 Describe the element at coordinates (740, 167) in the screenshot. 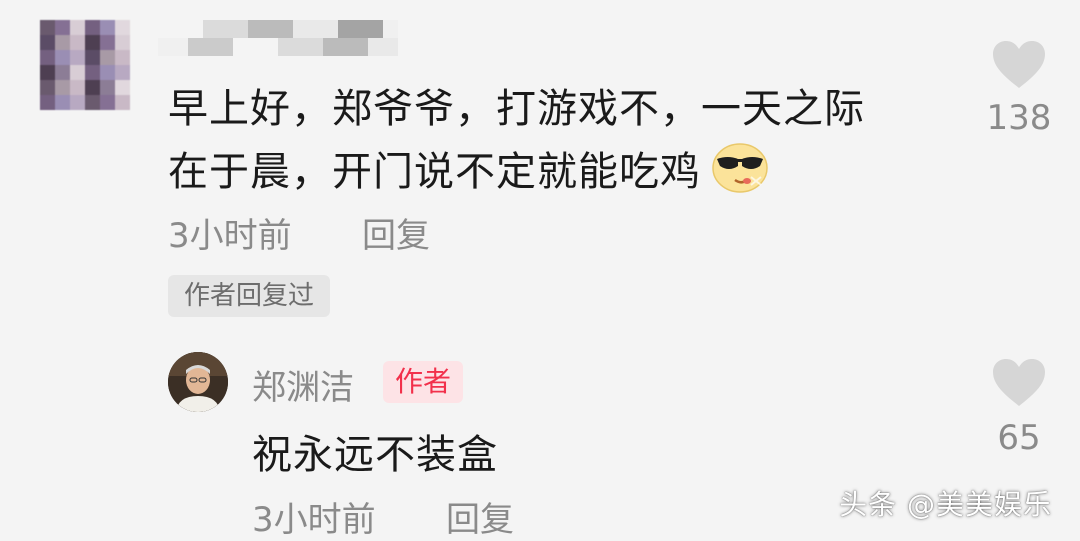

I see `sunglasses-smirk-emoji-icon` at that location.